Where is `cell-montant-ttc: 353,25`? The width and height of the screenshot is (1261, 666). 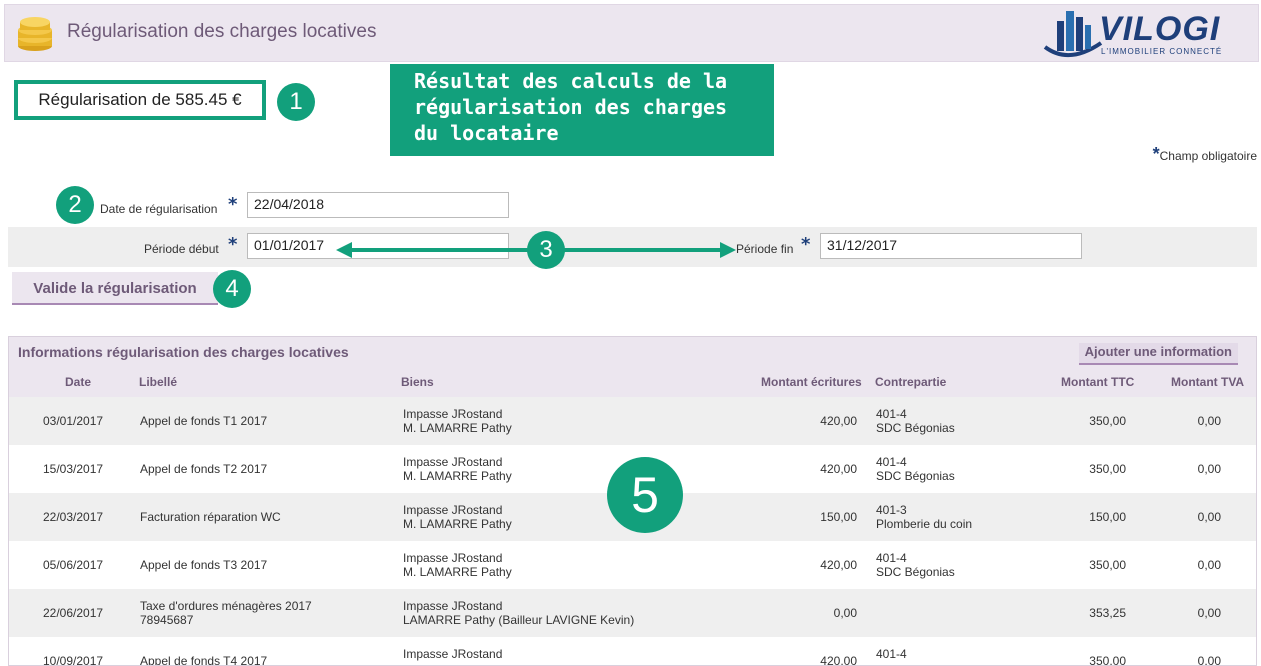
cell-montant-ttc: 353,25 is located at coordinates (1107, 613).